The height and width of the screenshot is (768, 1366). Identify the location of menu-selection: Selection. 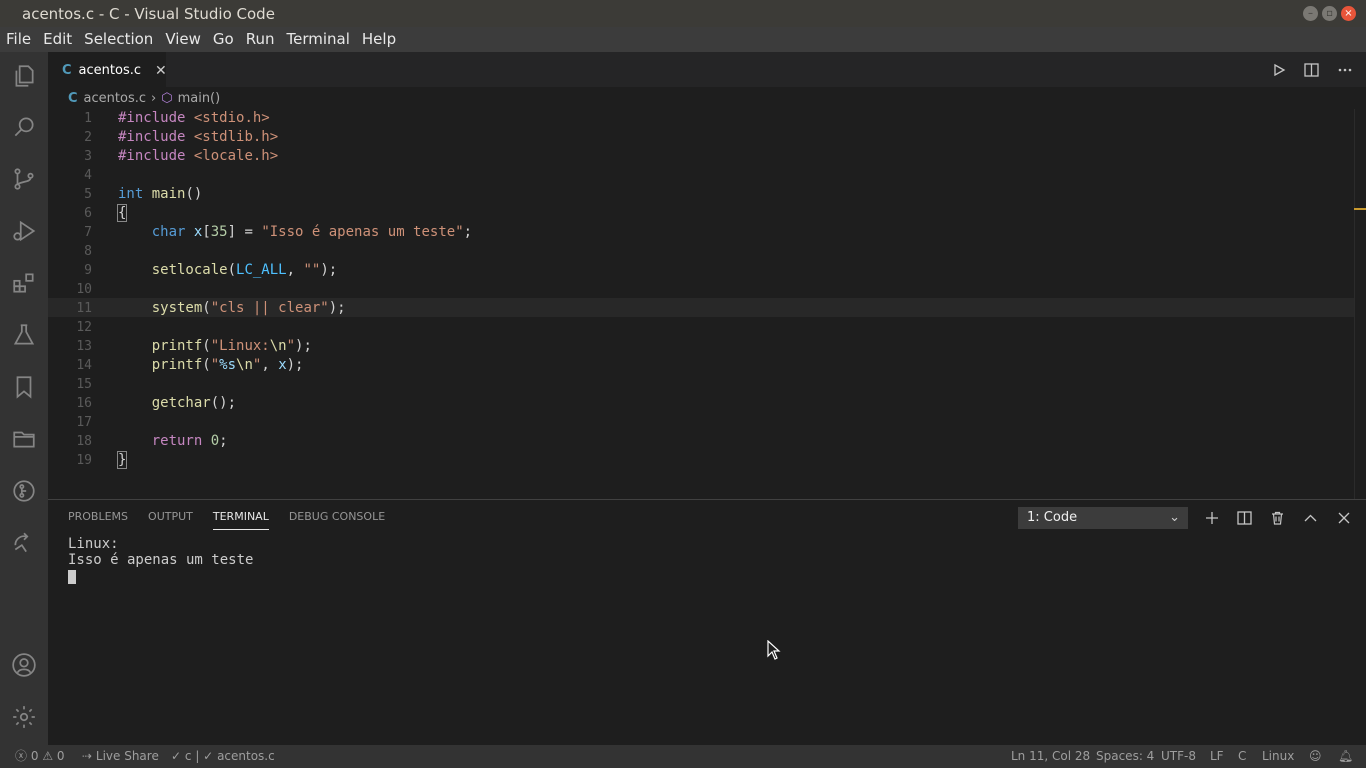
(118, 39).